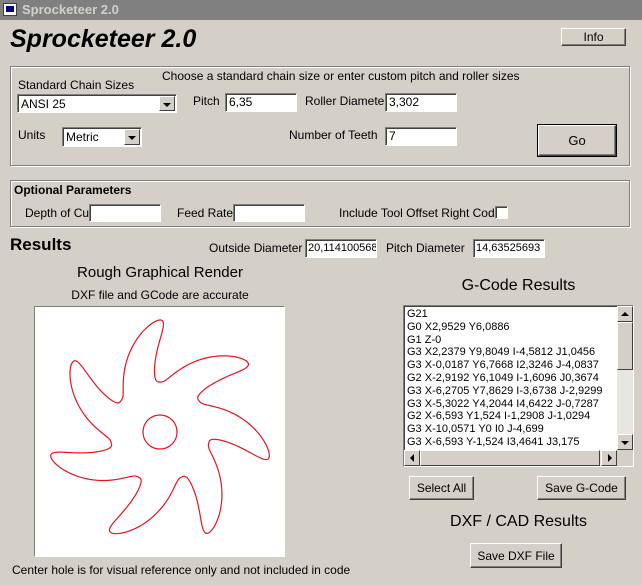  I want to click on scroll-left-button, so click(412, 458).